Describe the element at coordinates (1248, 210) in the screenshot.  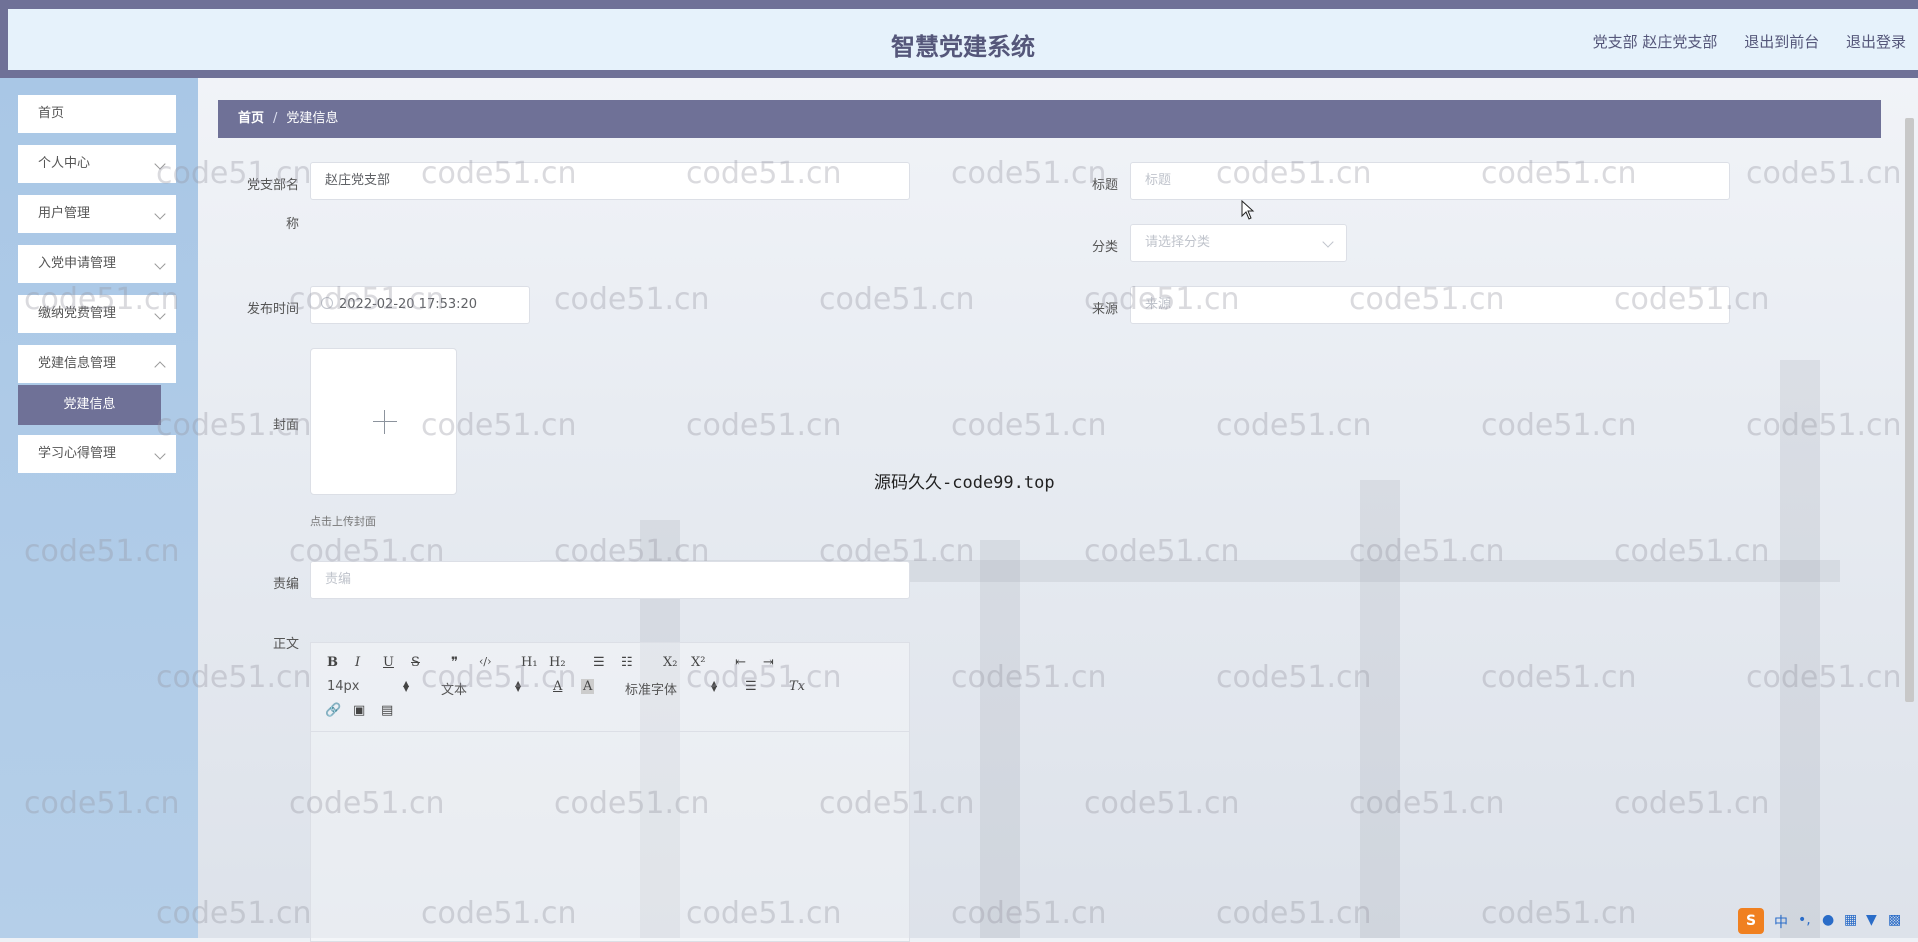
I see `mouse-cursor-icon` at that location.